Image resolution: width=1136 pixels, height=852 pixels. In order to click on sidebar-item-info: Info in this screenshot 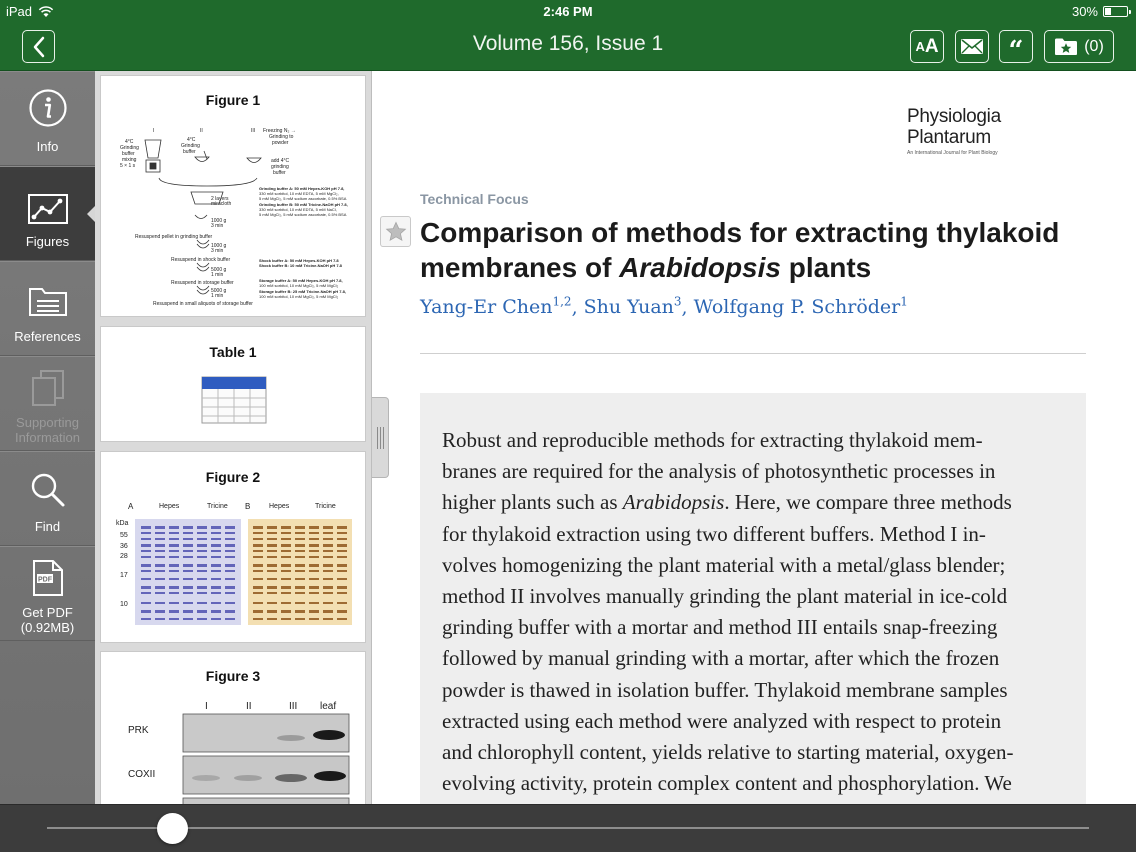, I will do `click(47, 118)`.